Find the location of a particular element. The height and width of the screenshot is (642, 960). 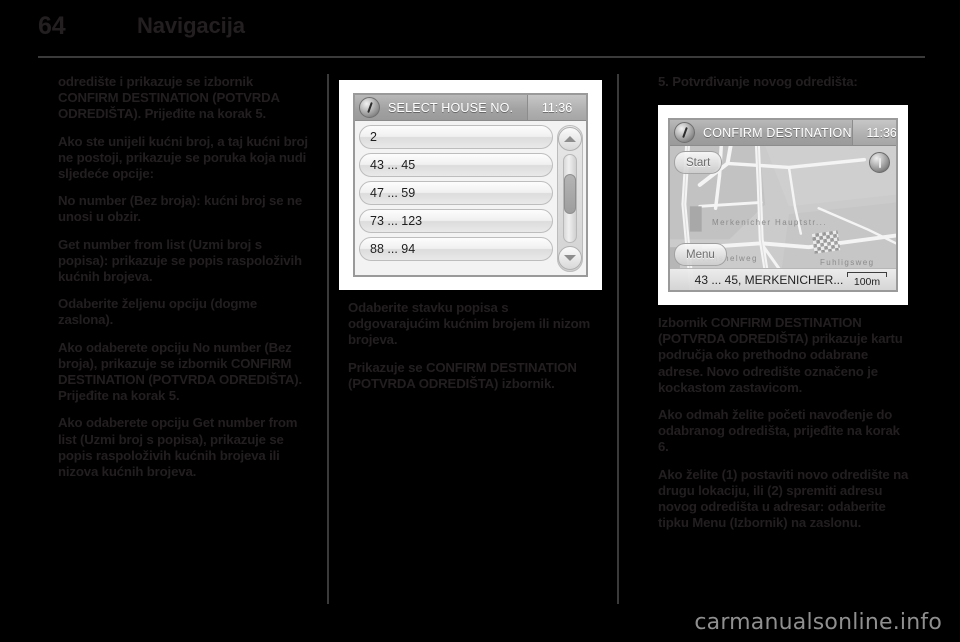

scale-label: 100m is located at coordinates (867, 281).